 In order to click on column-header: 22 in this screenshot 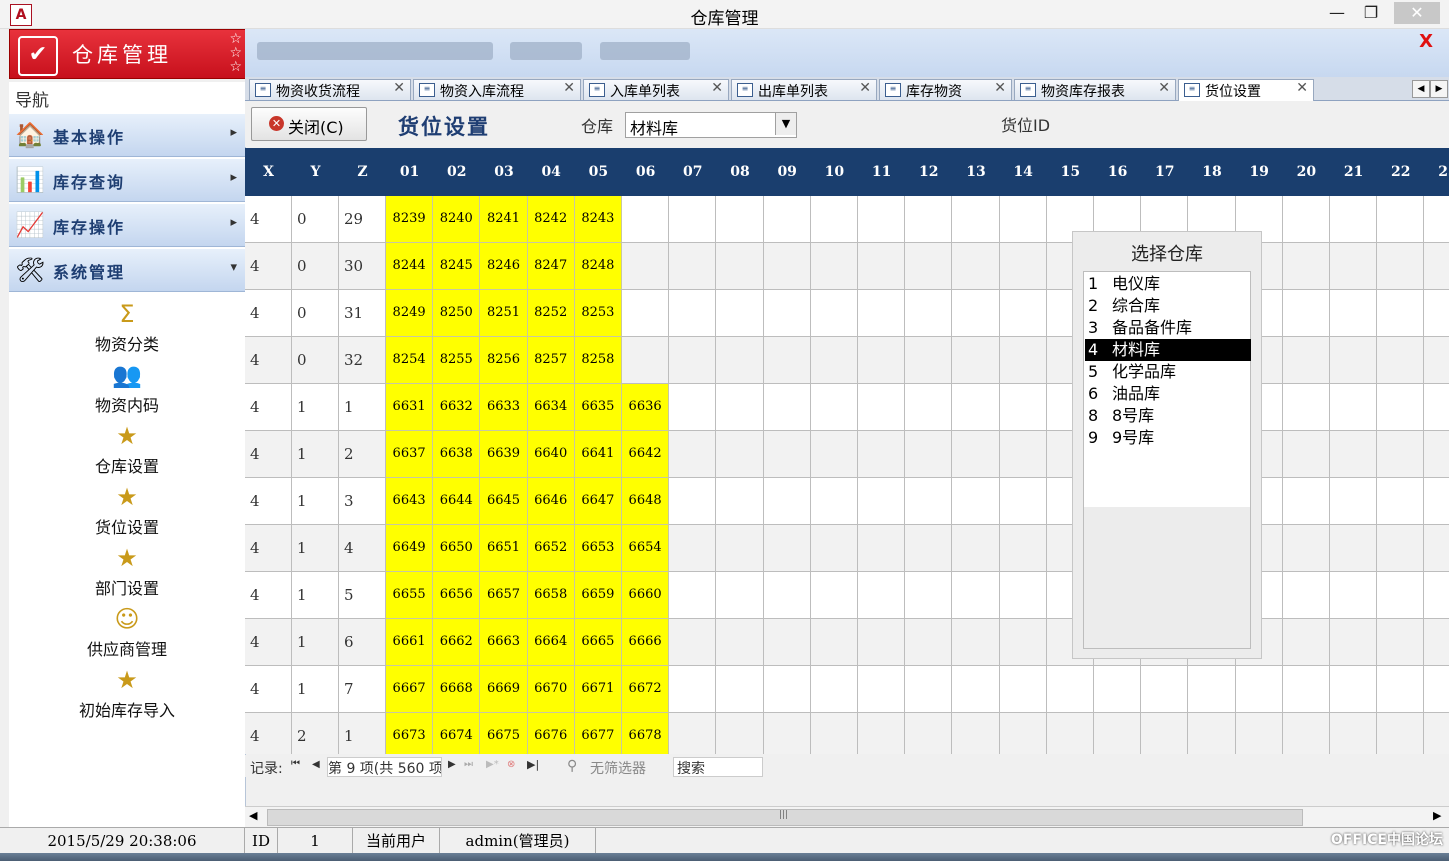, I will do `click(1400, 172)`.